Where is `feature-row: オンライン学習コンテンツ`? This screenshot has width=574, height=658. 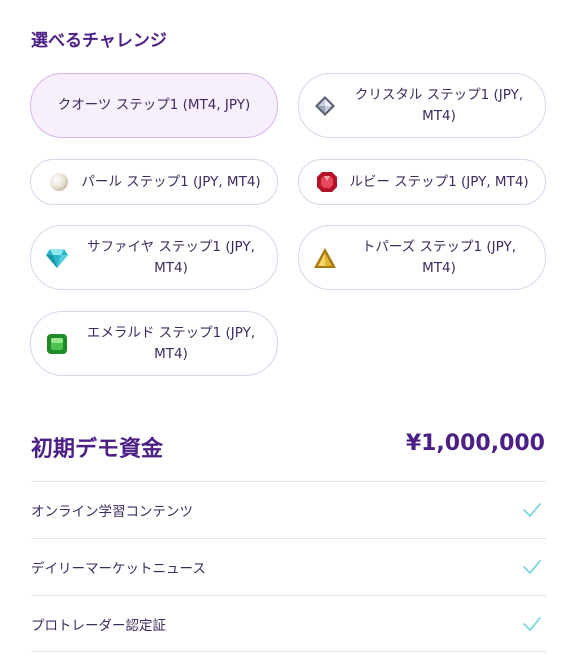 feature-row: オンライン学習コンテンツ is located at coordinates (288, 509).